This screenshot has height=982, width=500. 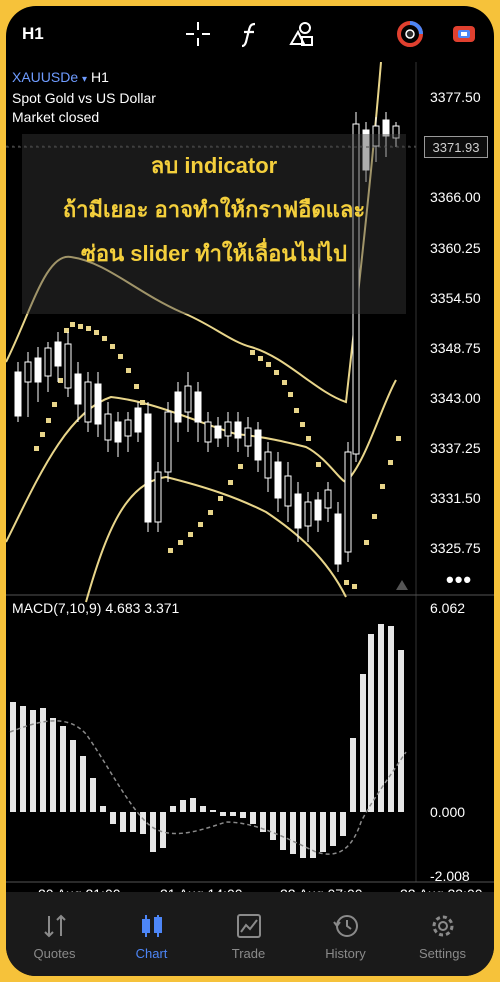 I want to click on symbol-timeframe: H1, so click(x=99, y=77).